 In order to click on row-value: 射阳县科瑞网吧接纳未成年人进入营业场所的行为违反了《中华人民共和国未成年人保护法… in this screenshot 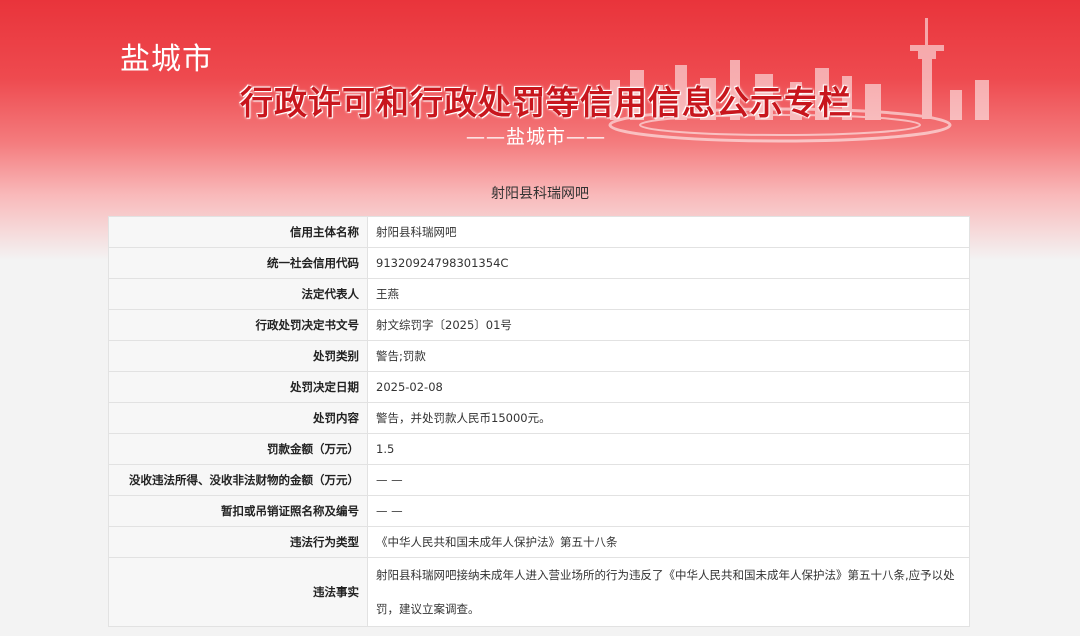, I will do `click(668, 592)`.